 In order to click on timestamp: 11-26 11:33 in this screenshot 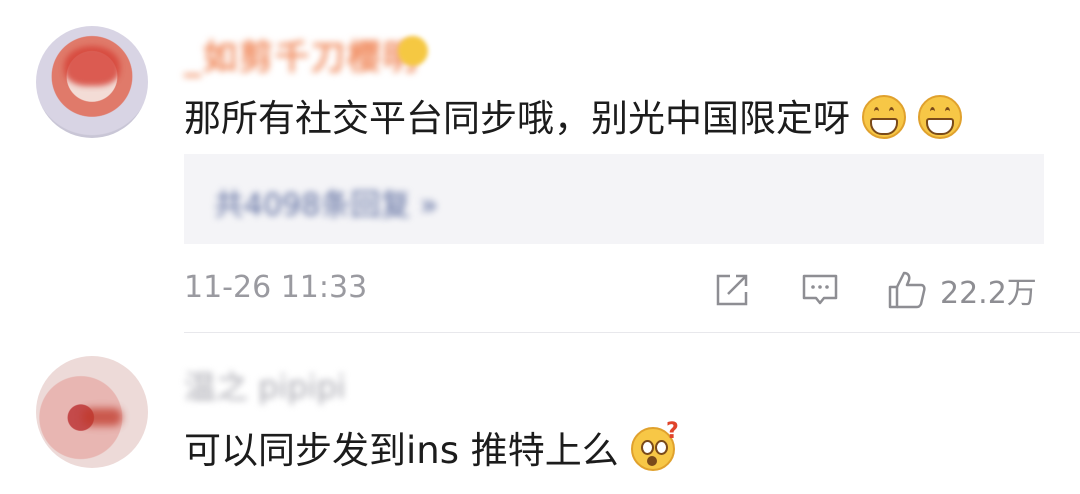, I will do `click(276, 287)`.